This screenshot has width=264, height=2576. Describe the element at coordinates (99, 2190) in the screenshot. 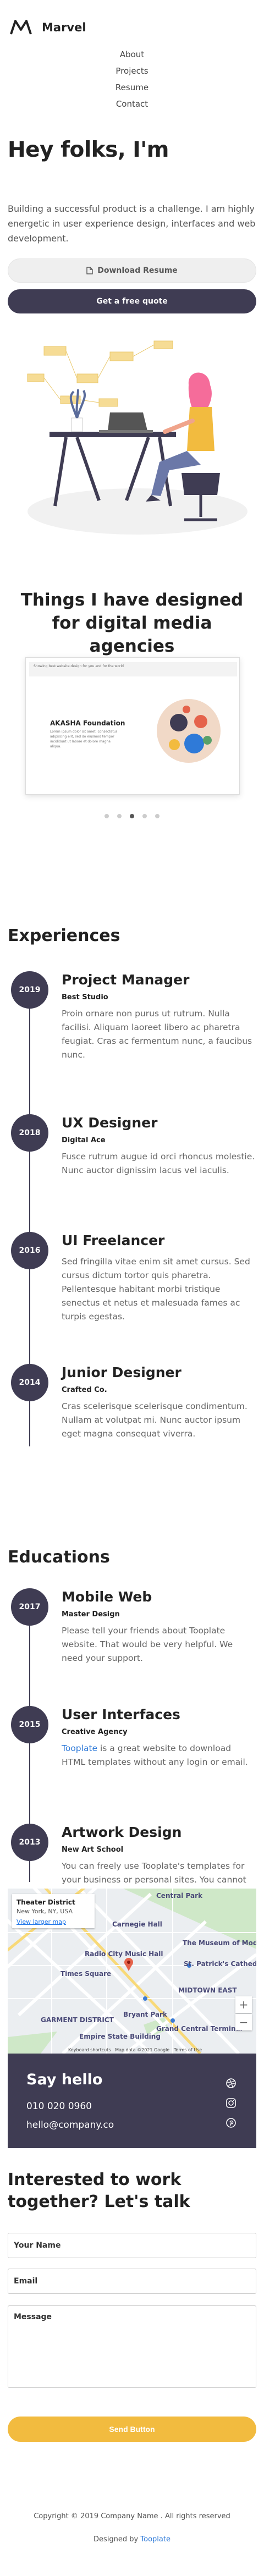

I see `contact-title: Interested to work together? Let's talk` at that location.